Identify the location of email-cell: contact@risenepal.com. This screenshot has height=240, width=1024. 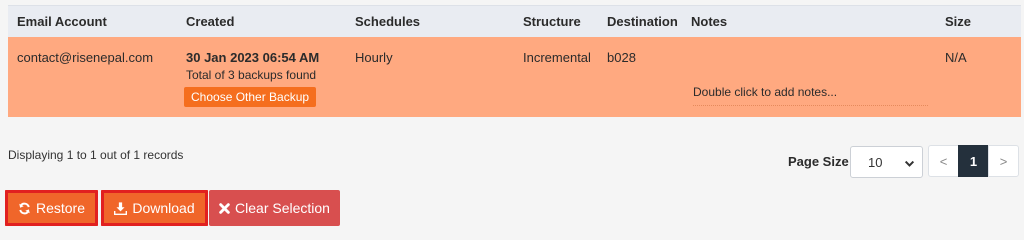
(85, 57).